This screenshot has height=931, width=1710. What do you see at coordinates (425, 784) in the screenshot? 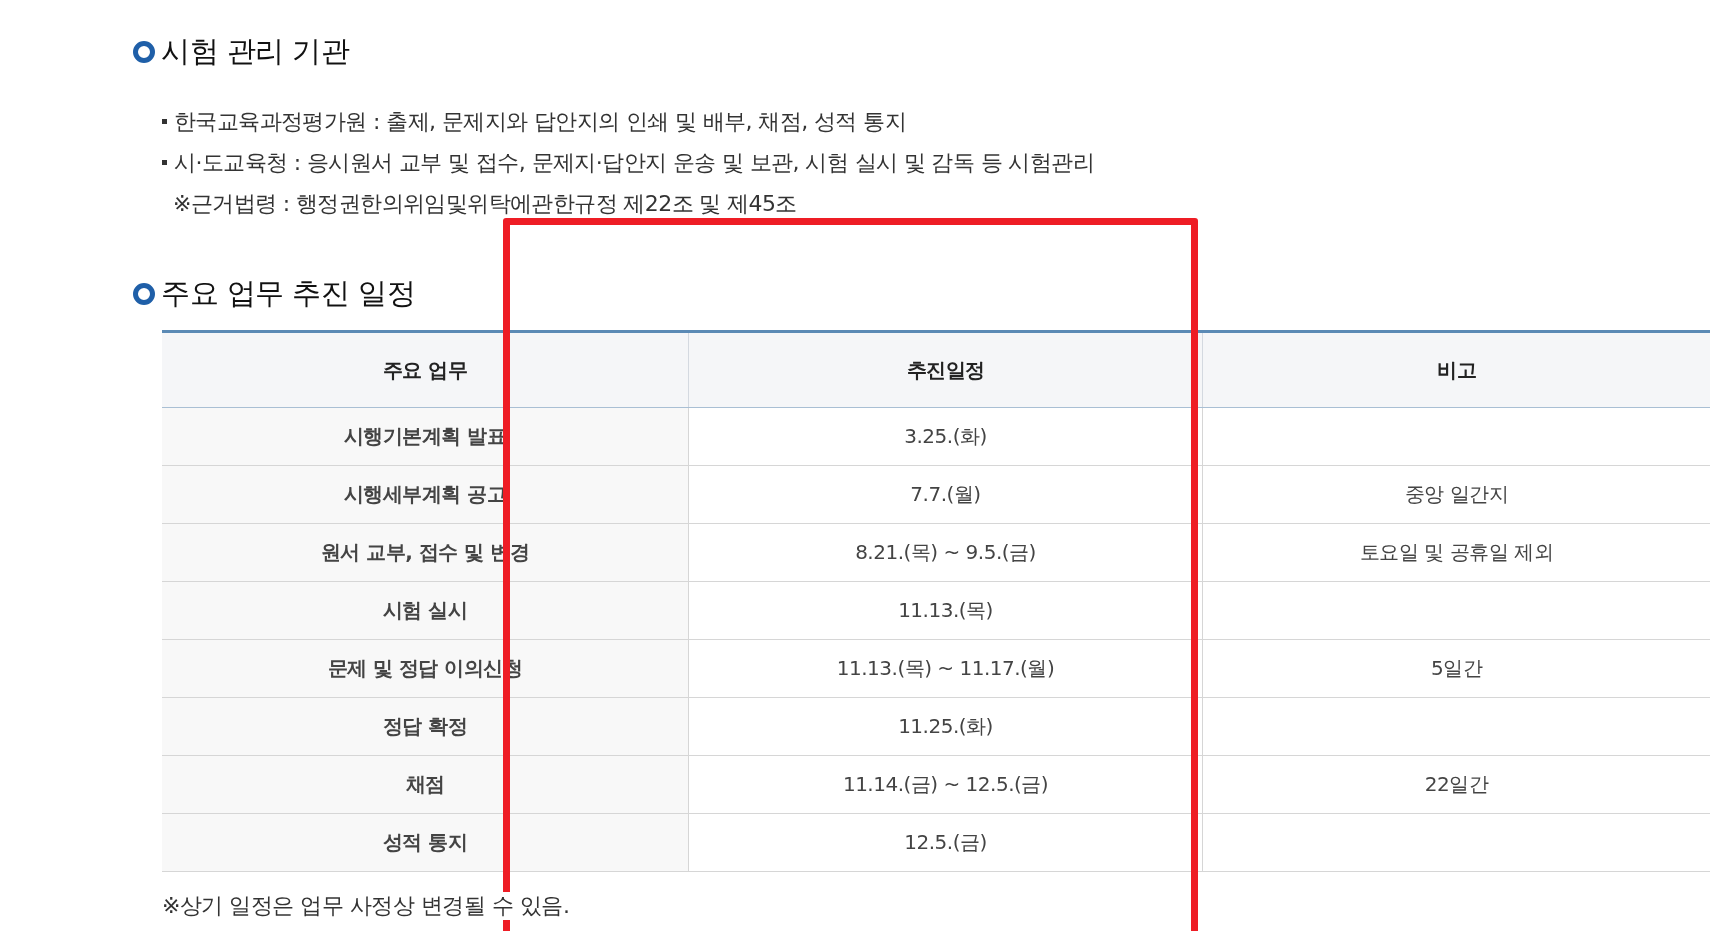
I see `table-cell: 채점` at bounding box center [425, 784].